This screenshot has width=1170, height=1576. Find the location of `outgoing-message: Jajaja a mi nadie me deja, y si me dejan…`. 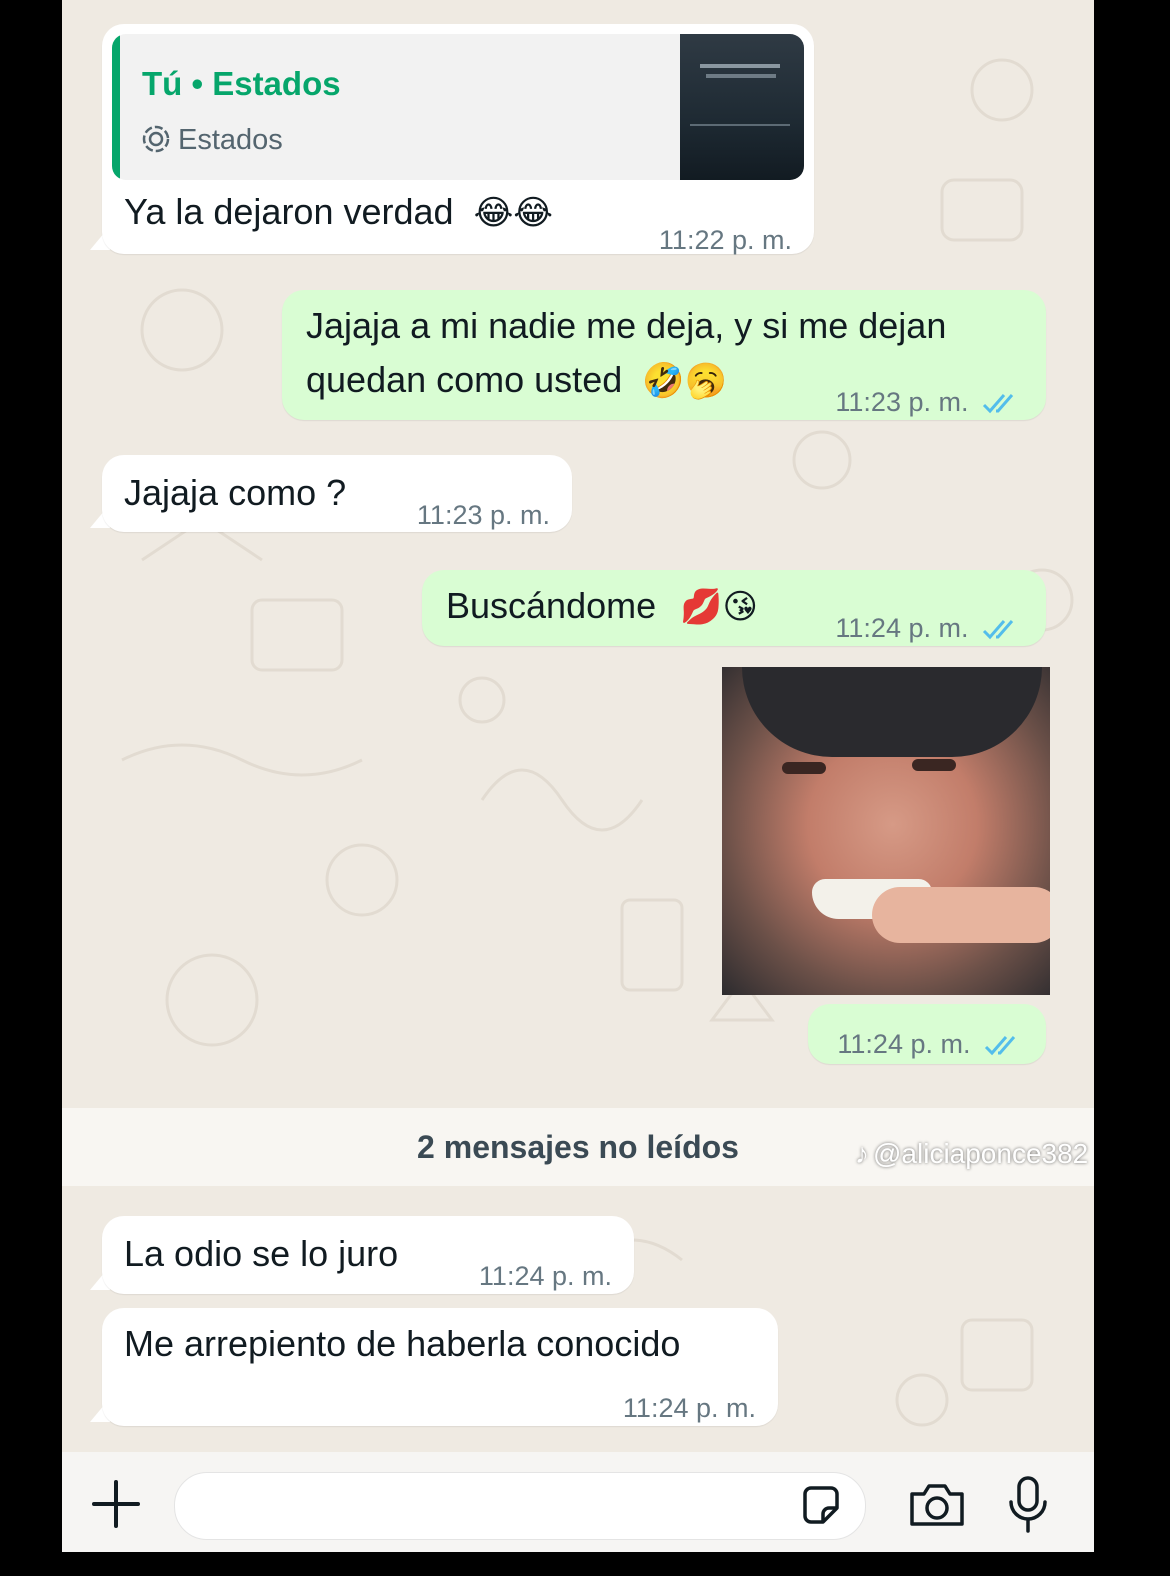

outgoing-message: Jajaja a mi nadie me deja, y si me dejan… is located at coordinates (664, 355).